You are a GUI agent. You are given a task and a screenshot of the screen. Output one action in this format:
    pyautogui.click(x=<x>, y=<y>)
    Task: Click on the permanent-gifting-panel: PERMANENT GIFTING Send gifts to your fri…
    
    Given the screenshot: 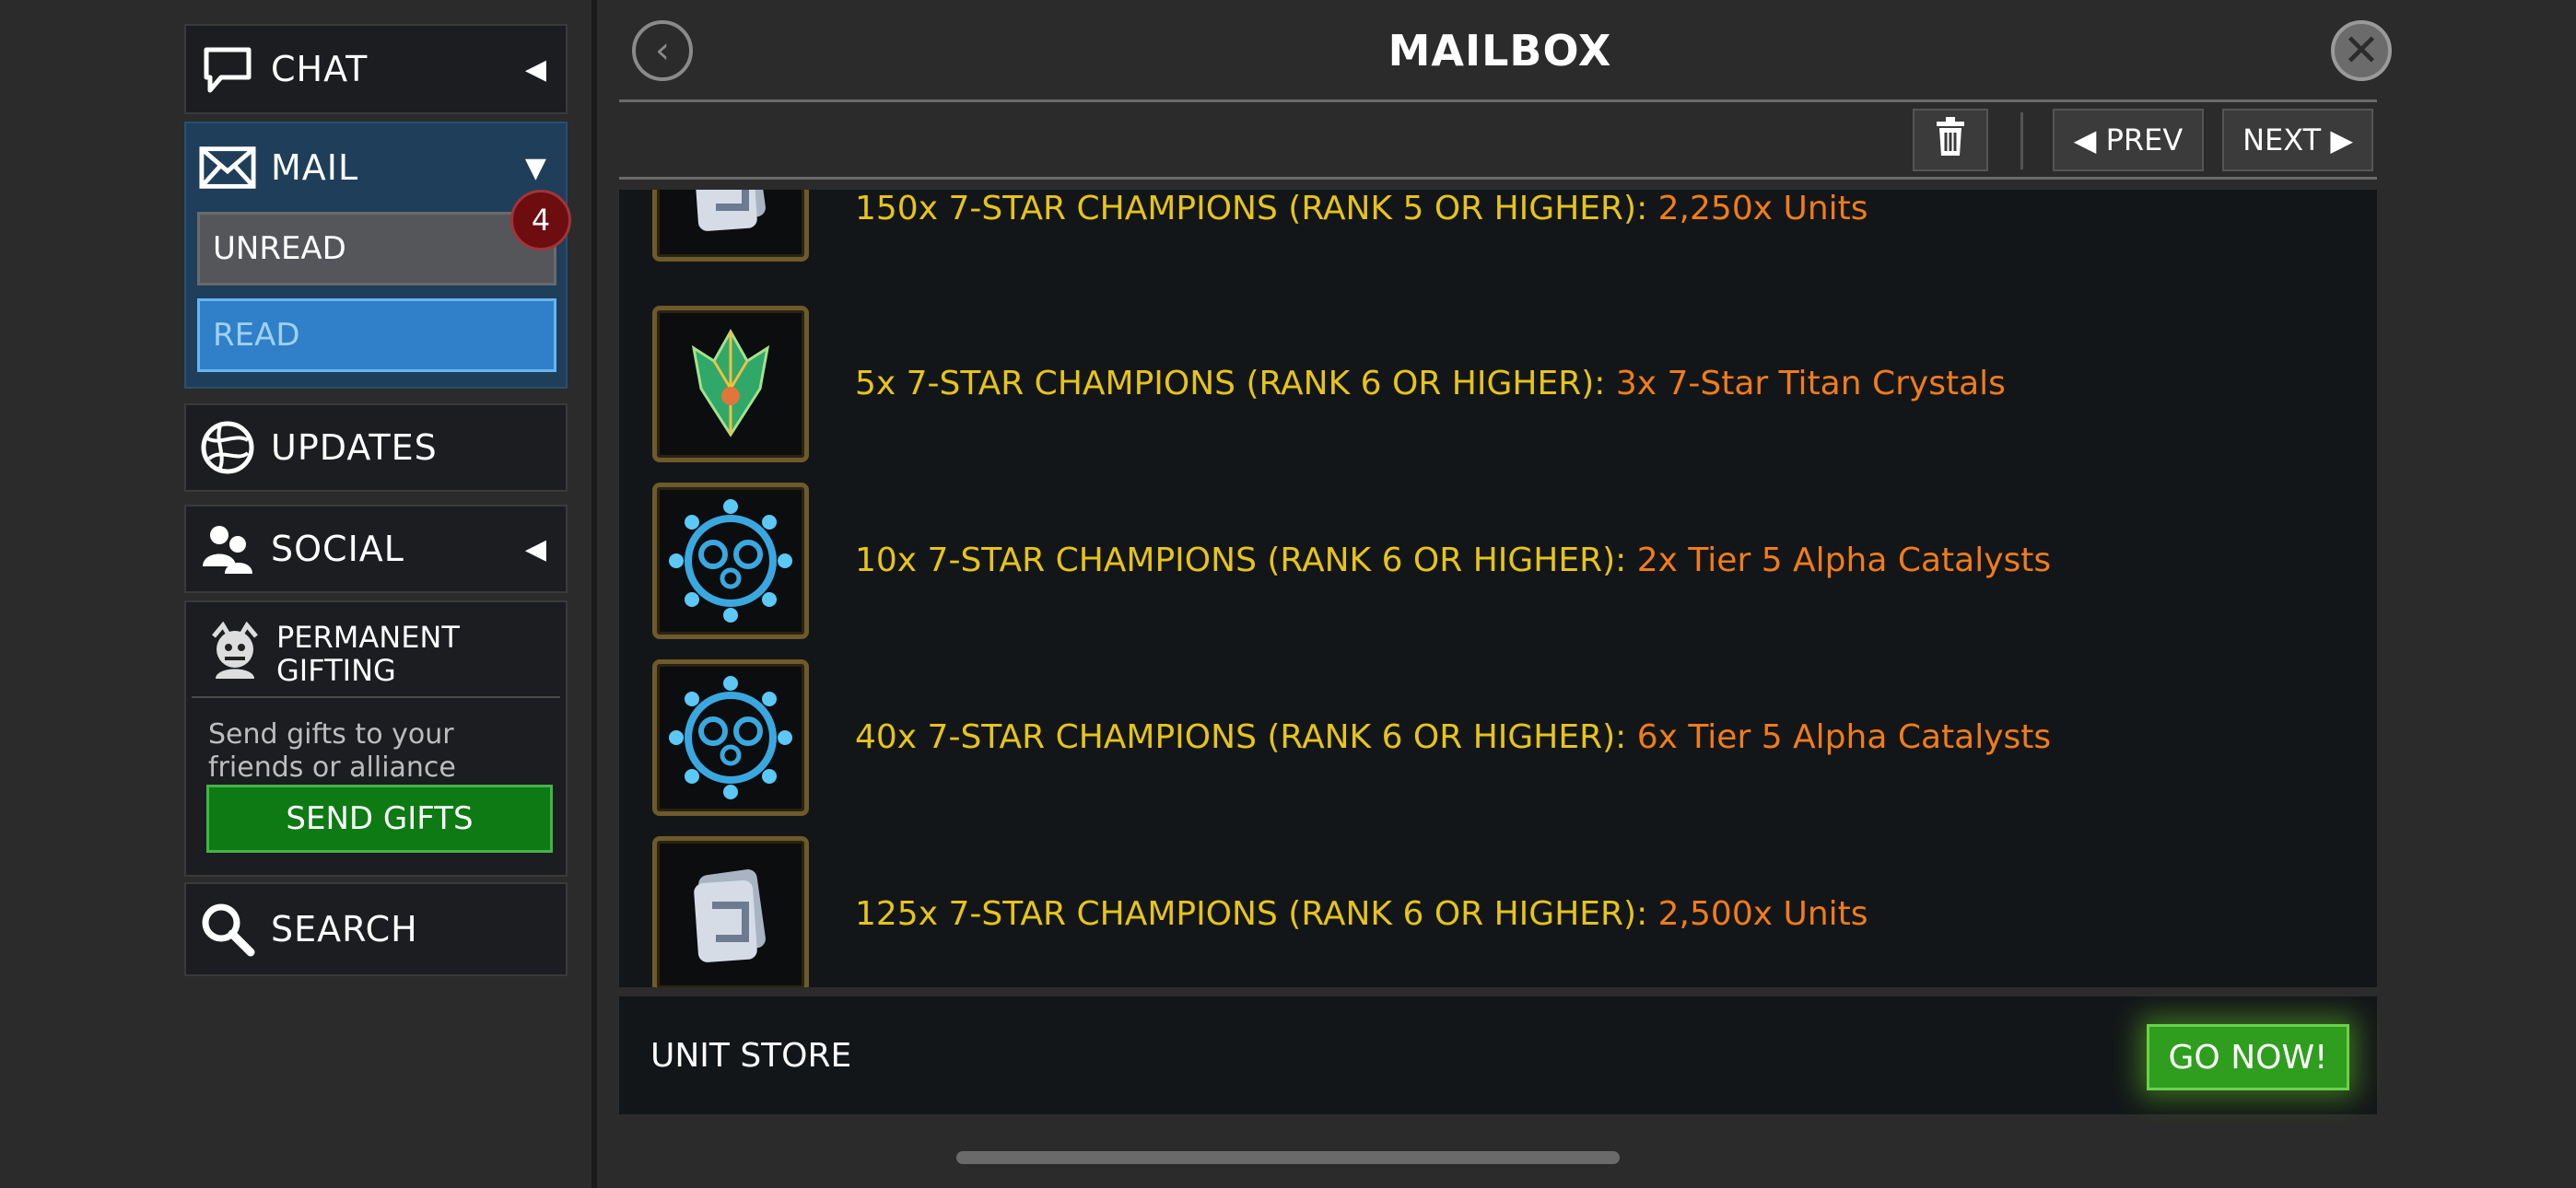 What is the action you would take?
    pyautogui.click(x=376, y=738)
    